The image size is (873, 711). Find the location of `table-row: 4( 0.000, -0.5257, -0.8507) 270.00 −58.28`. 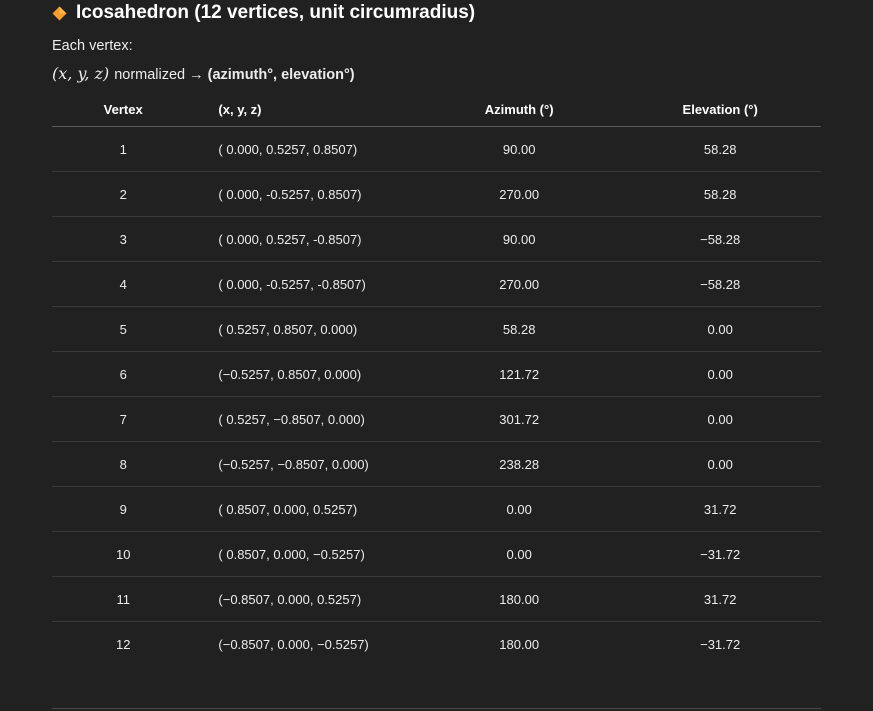

table-row: 4( 0.000, -0.5257, -0.8507) 270.00 −58.28 is located at coordinates (436, 284).